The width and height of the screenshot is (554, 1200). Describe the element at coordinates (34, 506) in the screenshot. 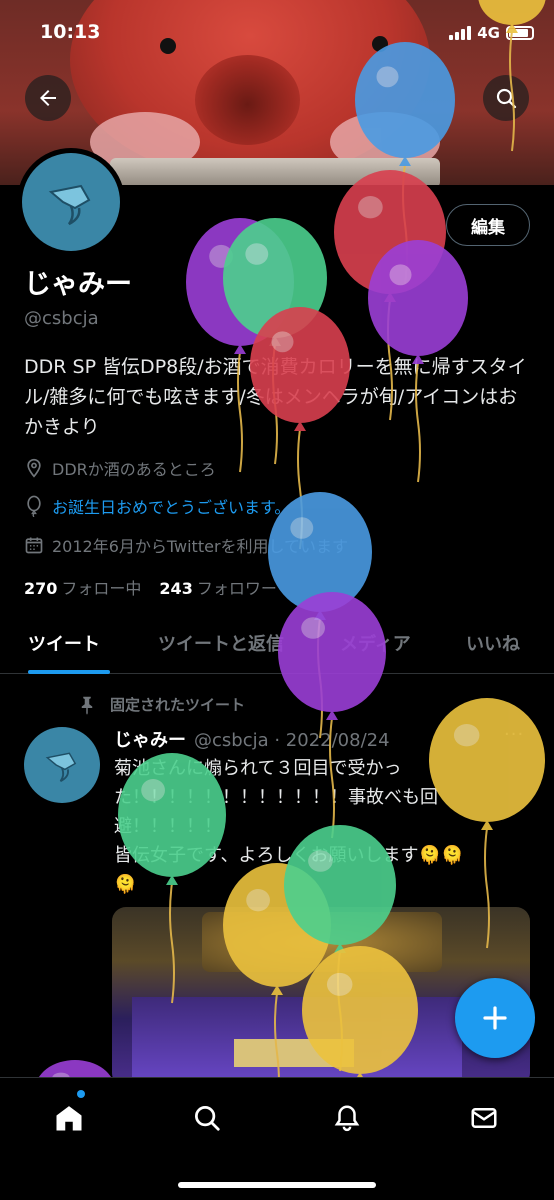

I see `balloon-icon` at that location.